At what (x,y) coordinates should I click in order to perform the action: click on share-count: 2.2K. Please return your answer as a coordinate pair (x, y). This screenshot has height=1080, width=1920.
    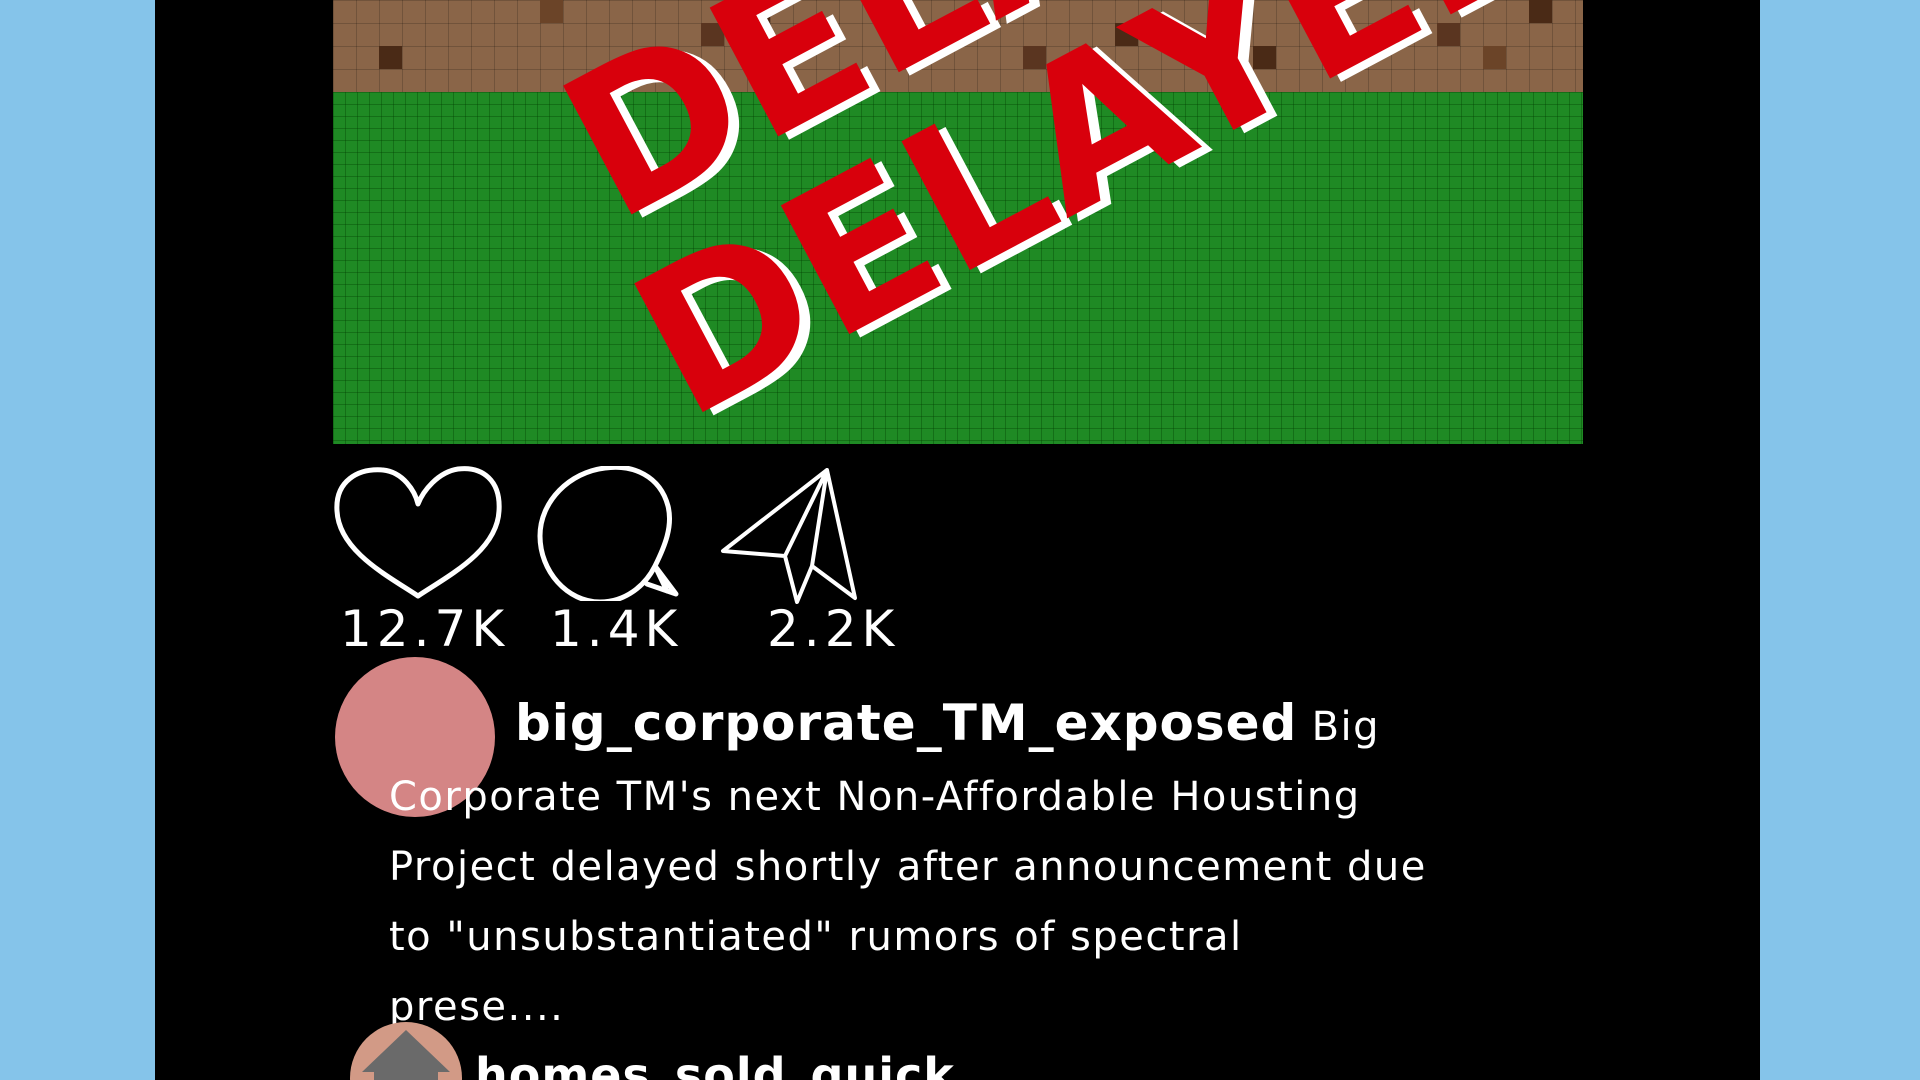
    Looking at the image, I should click on (833, 629).